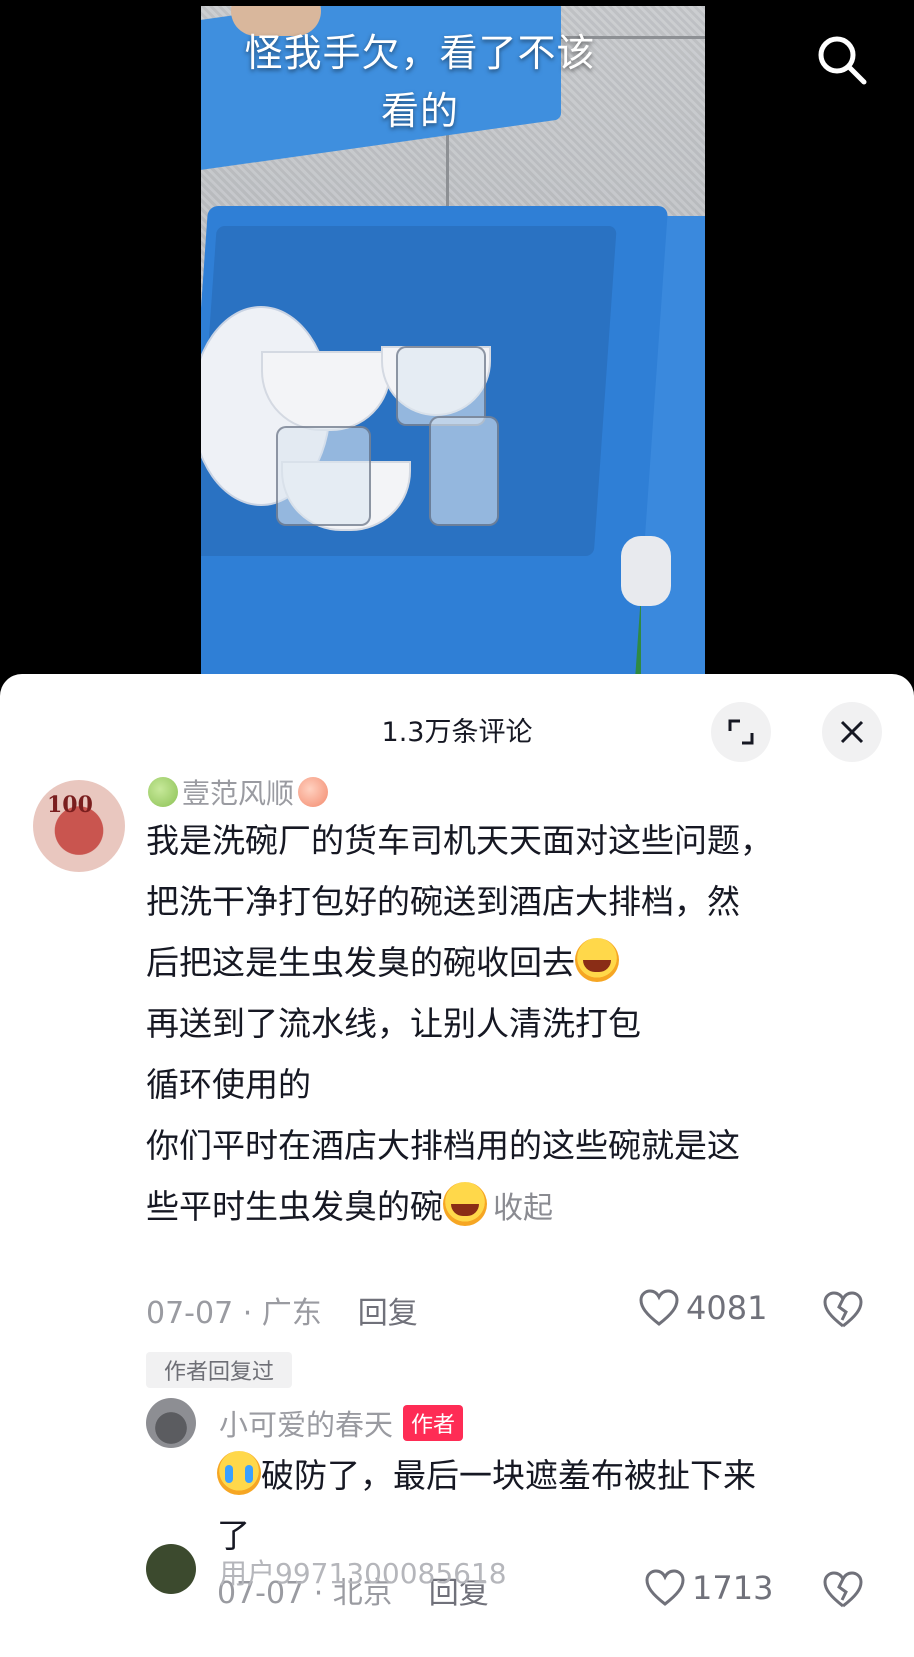 The width and height of the screenshot is (914, 1657). I want to click on reply-username: 小可爱的春天 作者, so click(341, 1423).